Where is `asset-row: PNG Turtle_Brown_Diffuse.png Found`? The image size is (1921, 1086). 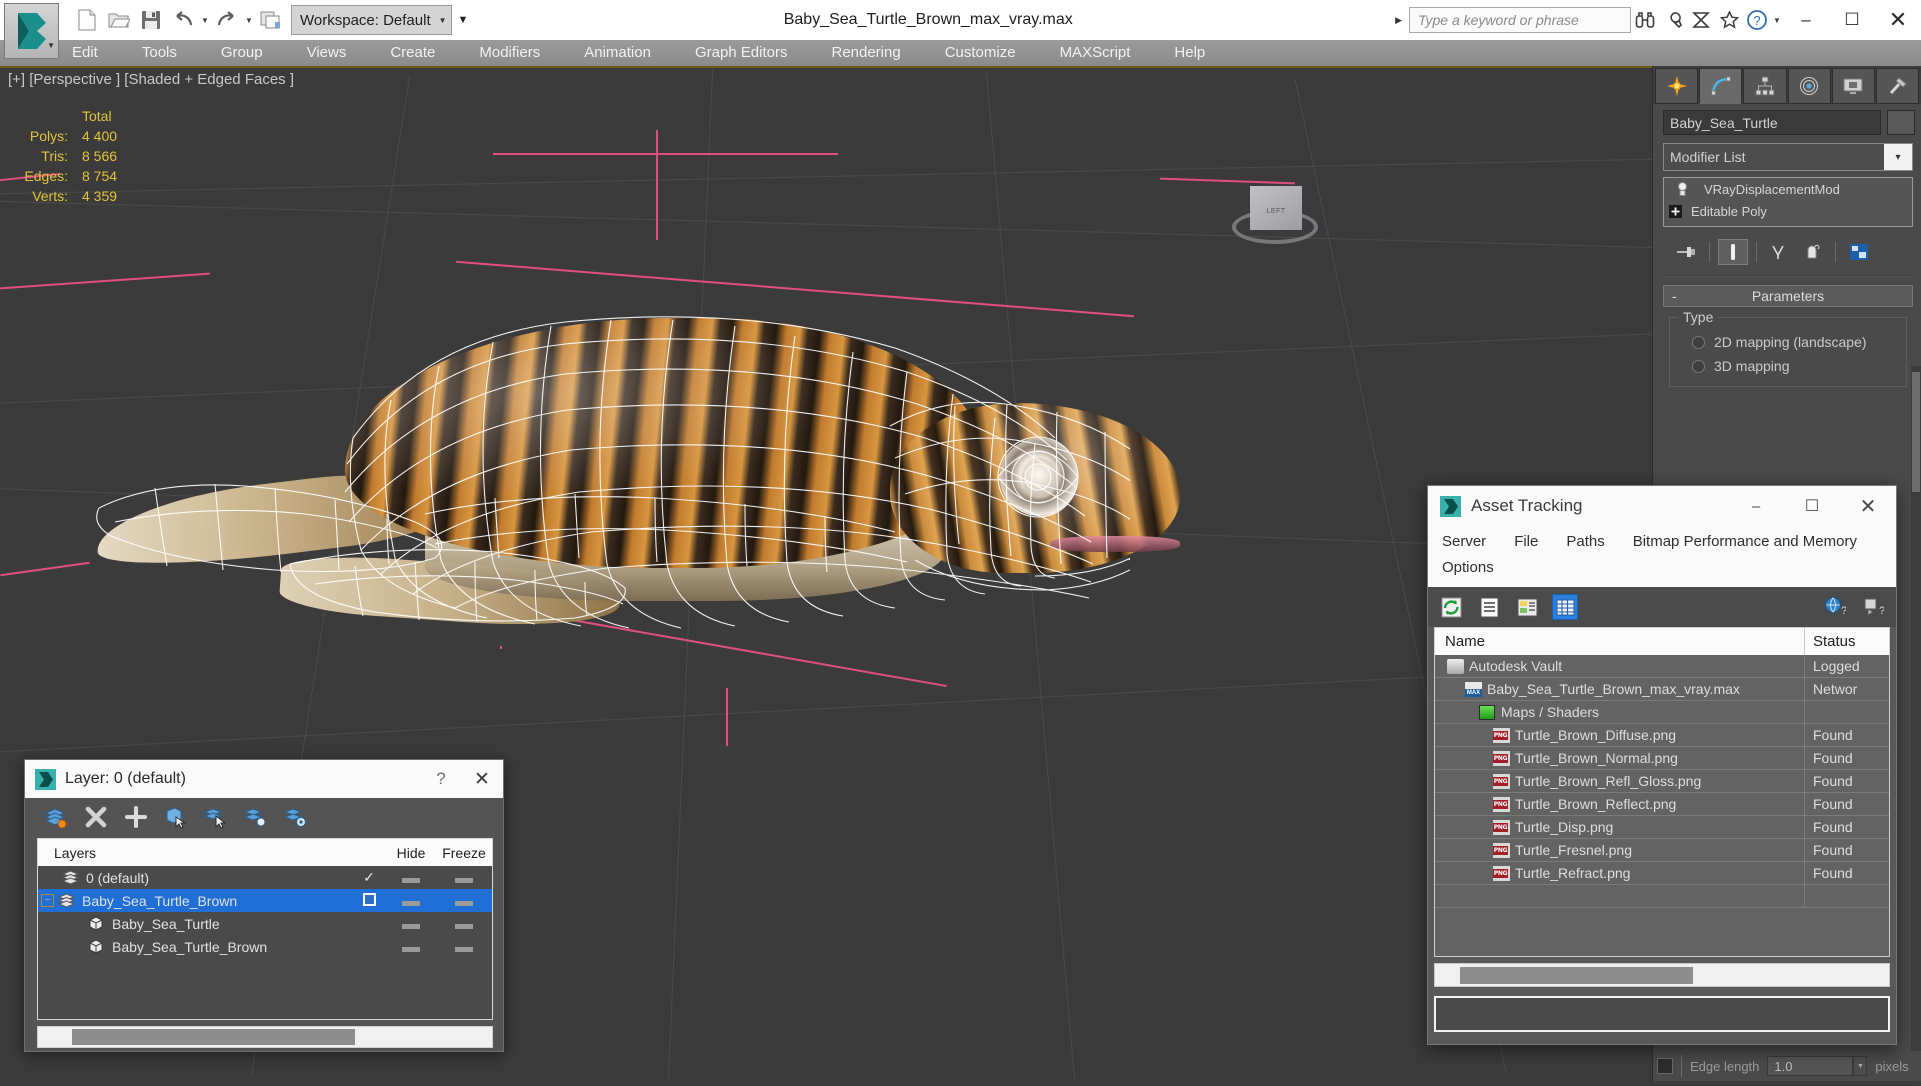
asset-row: PNG Turtle_Brown_Diffuse.png Found is located at coordinates (1662, 735).